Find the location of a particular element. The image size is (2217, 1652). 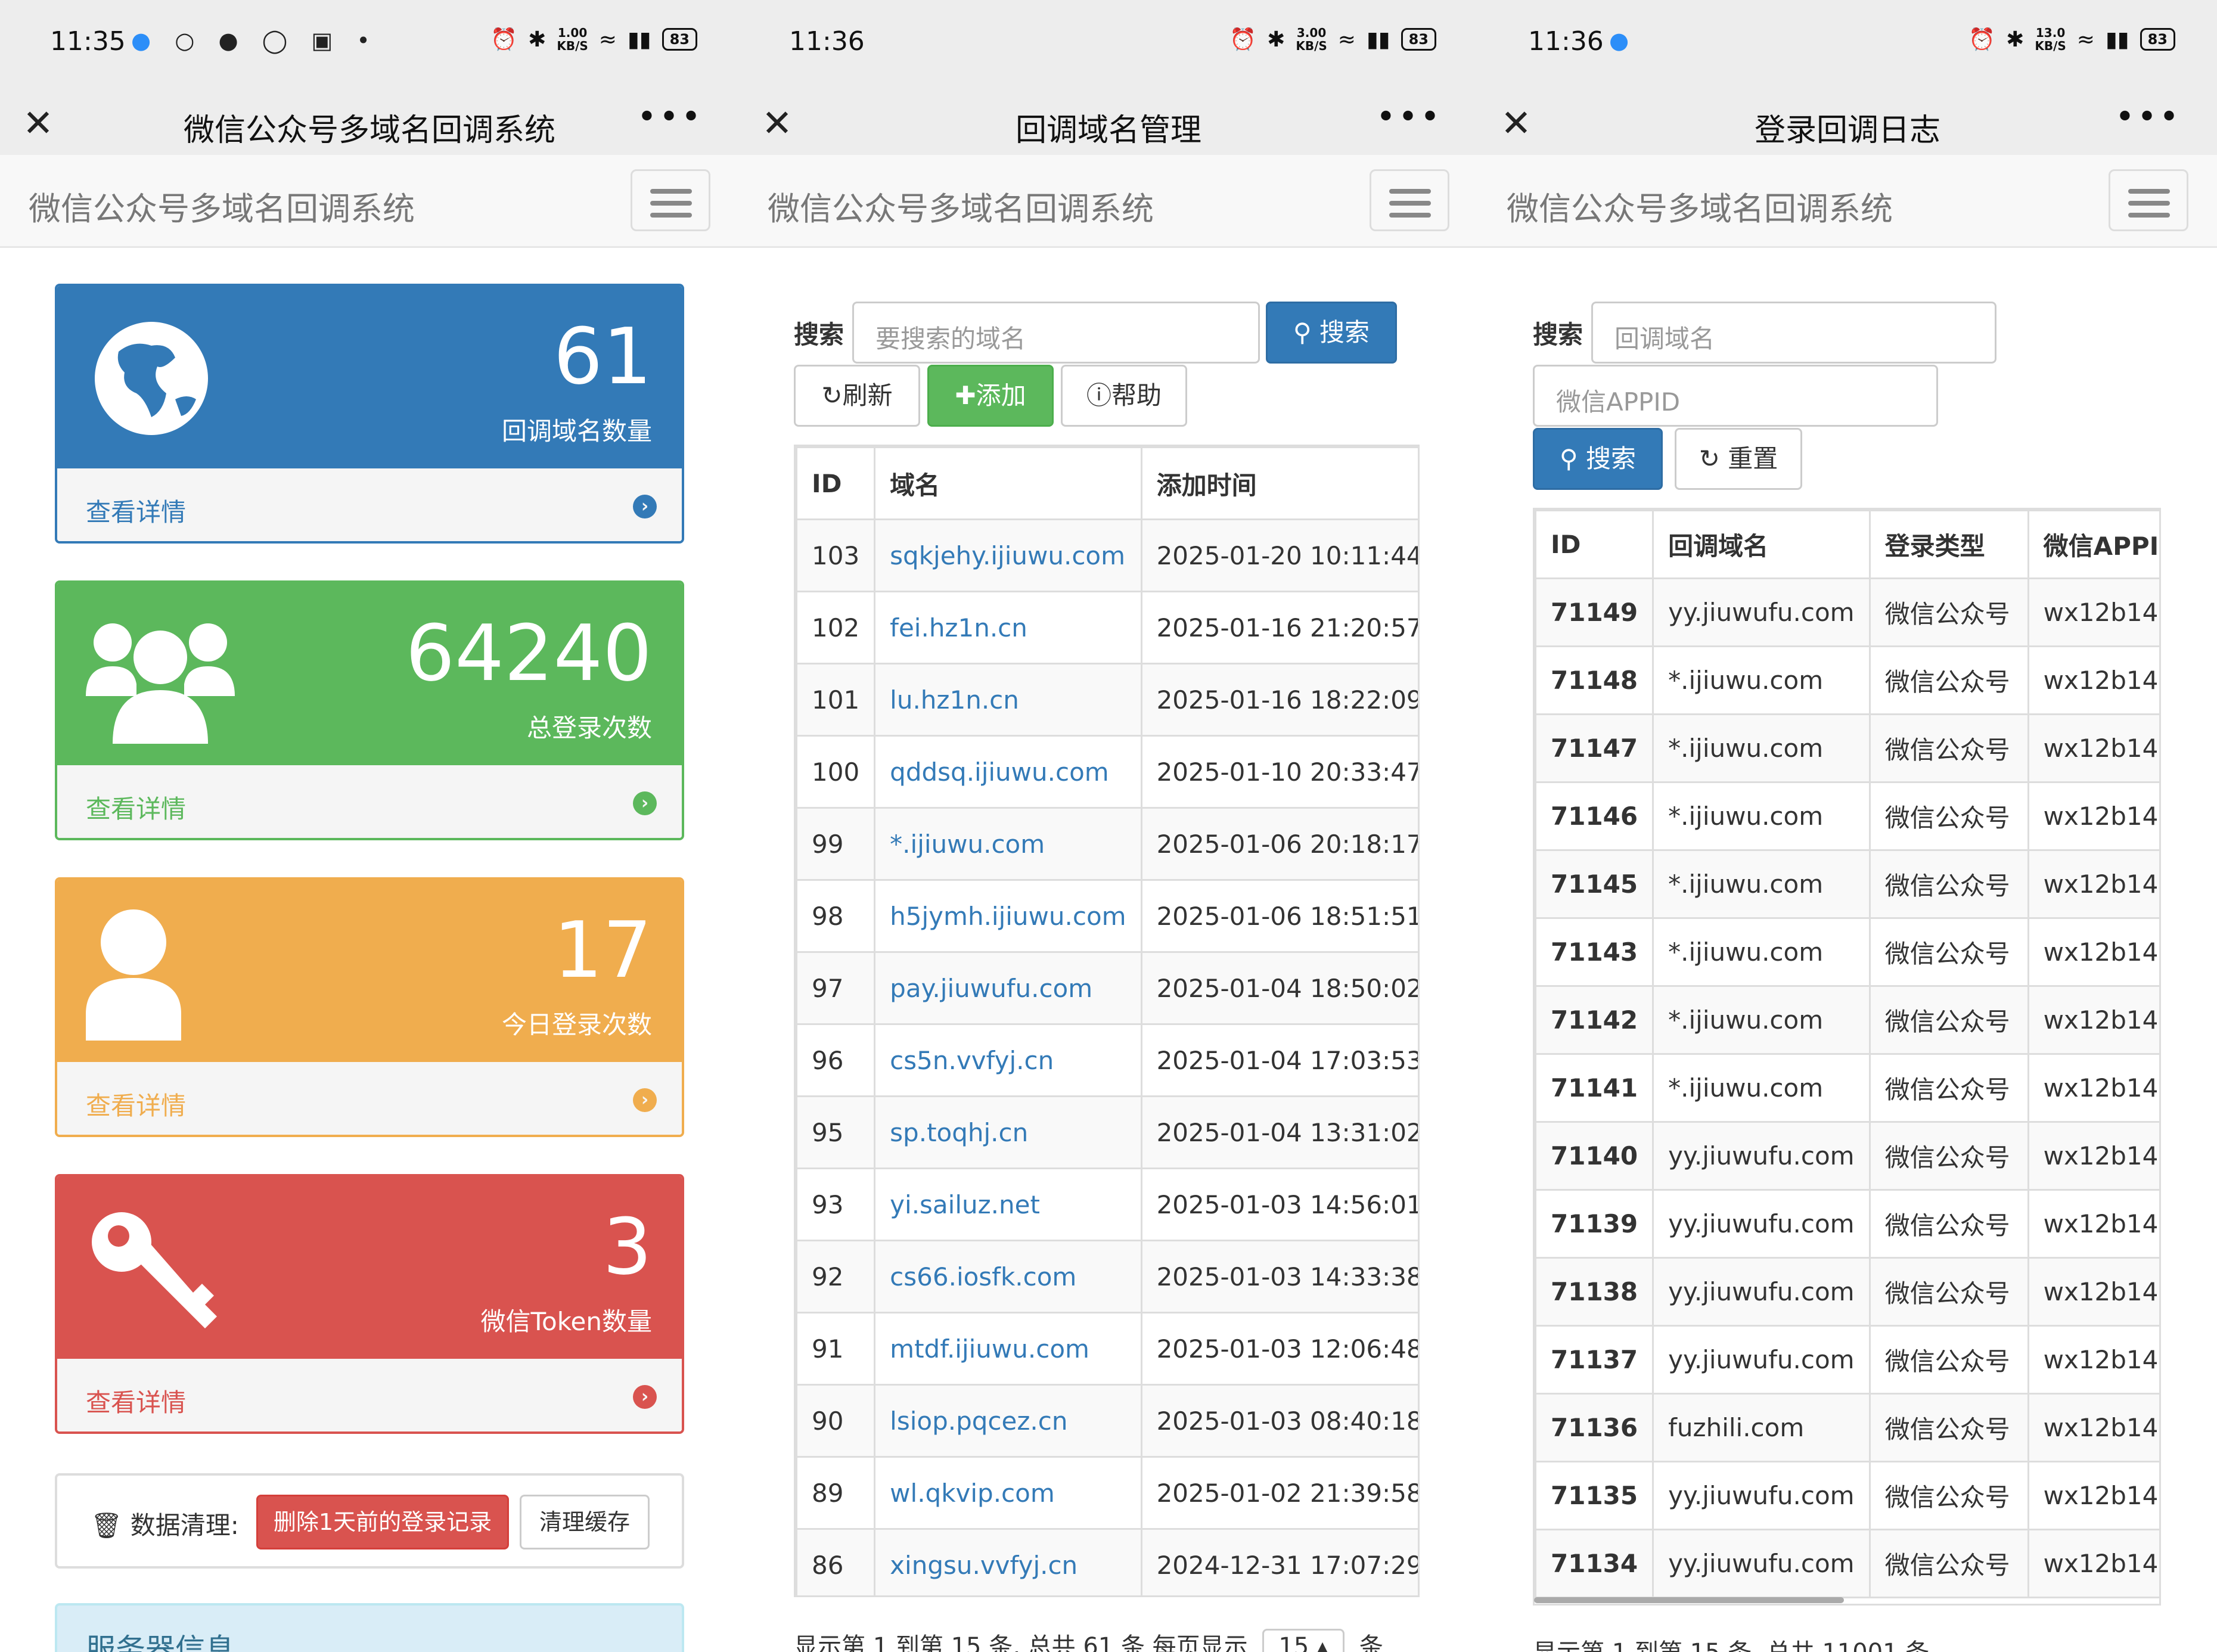

row-domain-link: cs66.iosfk.com is located at coordinates (1008, 1276).